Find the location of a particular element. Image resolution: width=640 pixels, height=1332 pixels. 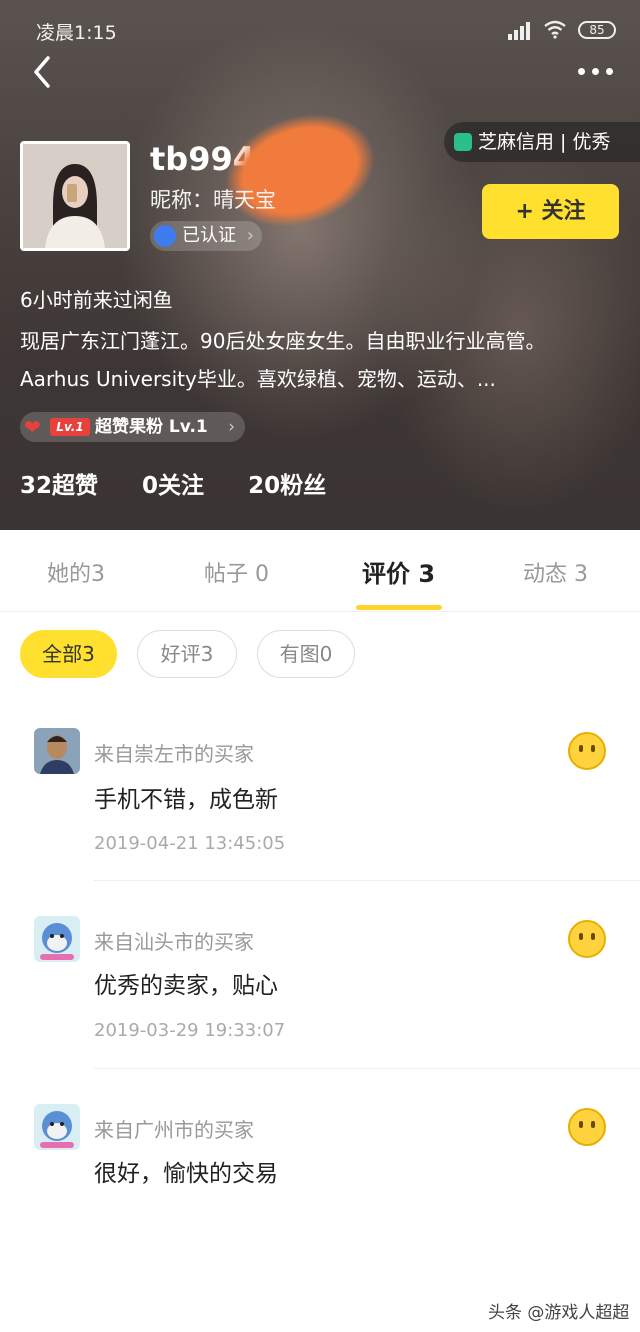

stats-row: 32超赞 0关注 20粉丝 is located at coordinates (191, 483).